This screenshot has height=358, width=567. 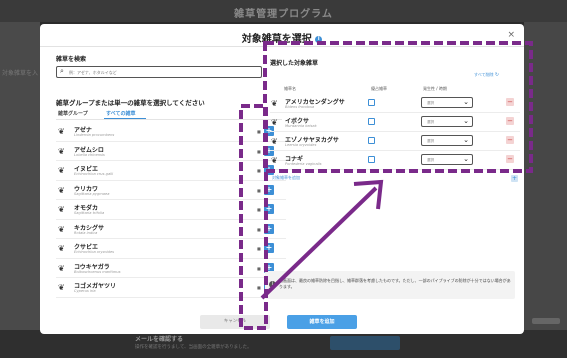 I want to click on close-button: ×, so click(x=511, y=35).